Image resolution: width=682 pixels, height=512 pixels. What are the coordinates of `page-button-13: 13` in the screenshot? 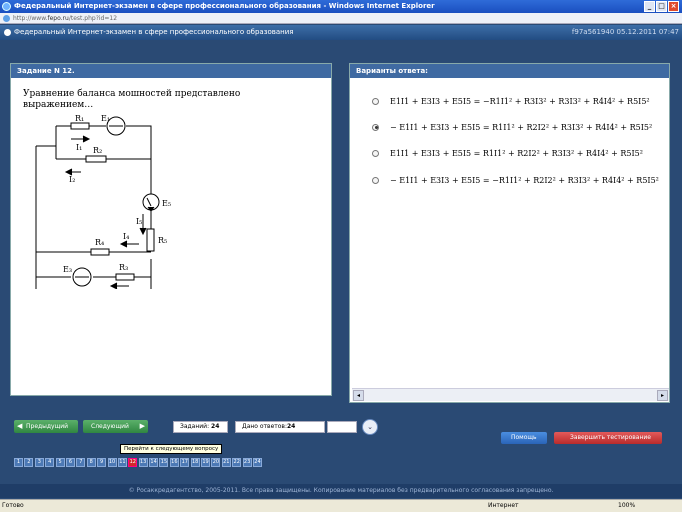 It's located at (143, 462).